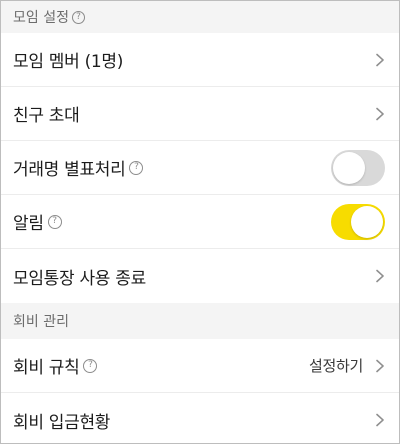  I want to click on row-label: 거래명 별표처리, so click(69, 170).